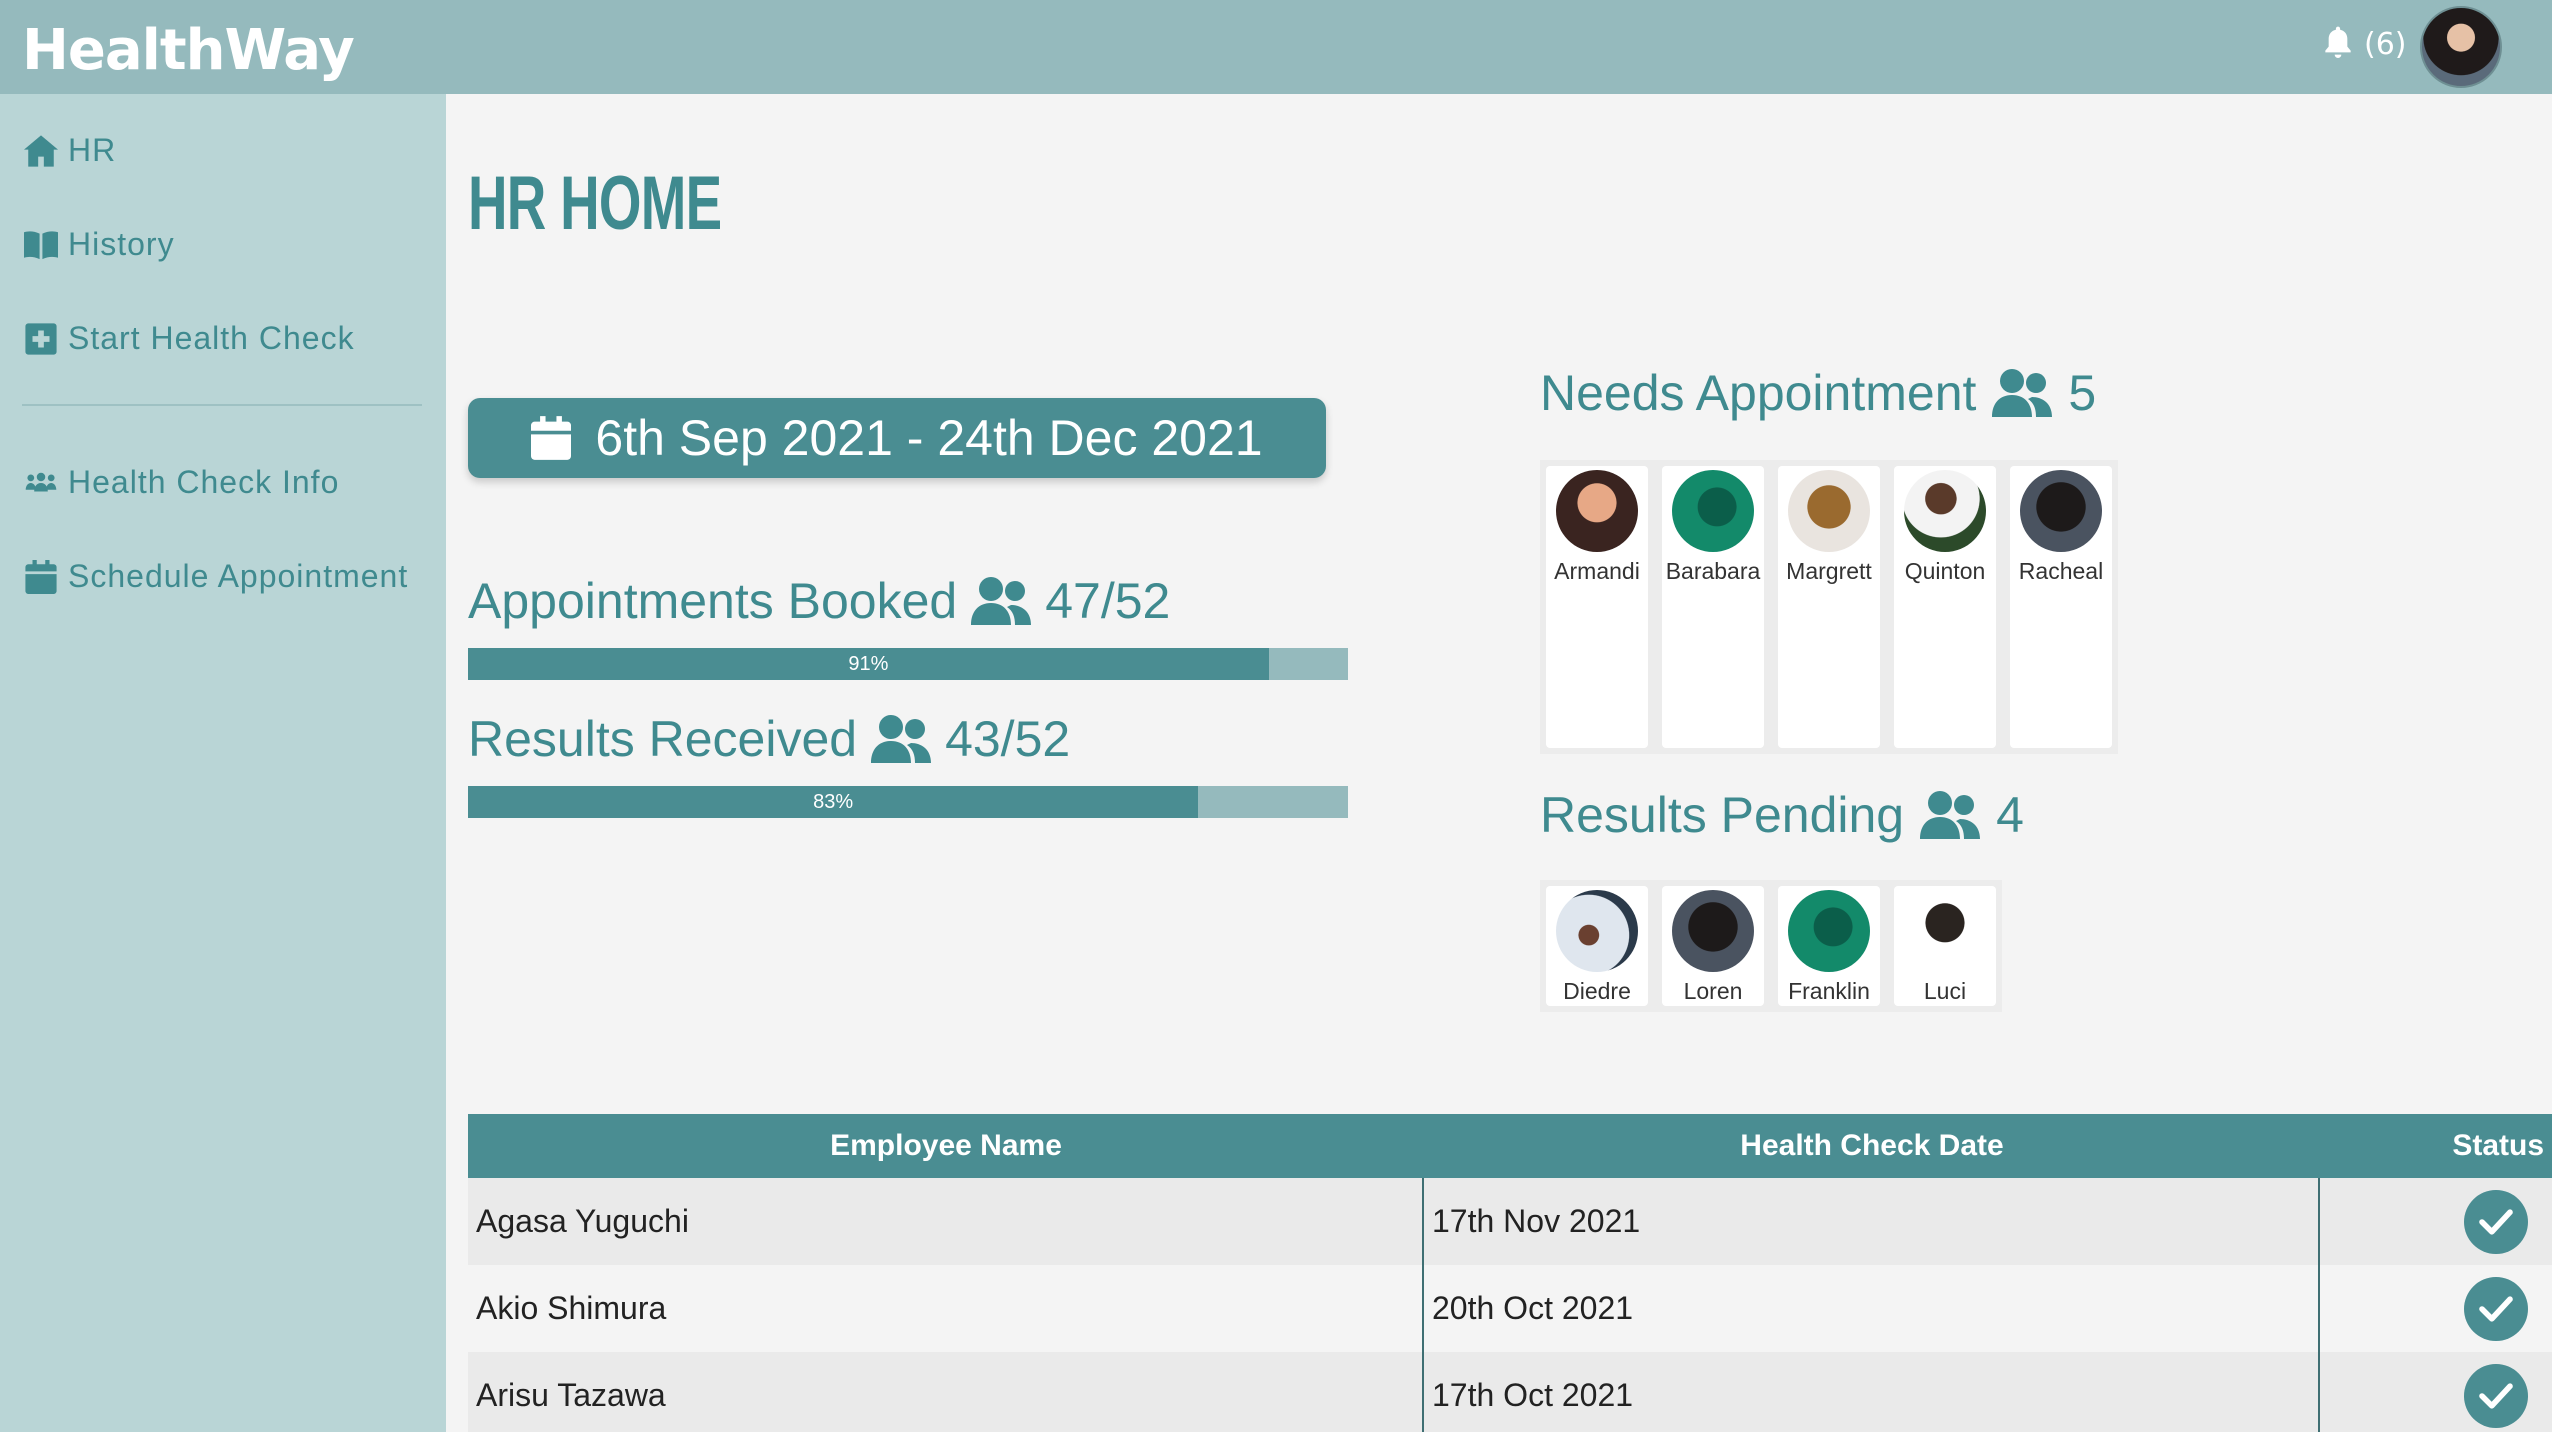  What do you see at coordinates (868, 664) in the screenshot?
I see `appointments-progress-fill: 91%` at bounding box center [868, 664].